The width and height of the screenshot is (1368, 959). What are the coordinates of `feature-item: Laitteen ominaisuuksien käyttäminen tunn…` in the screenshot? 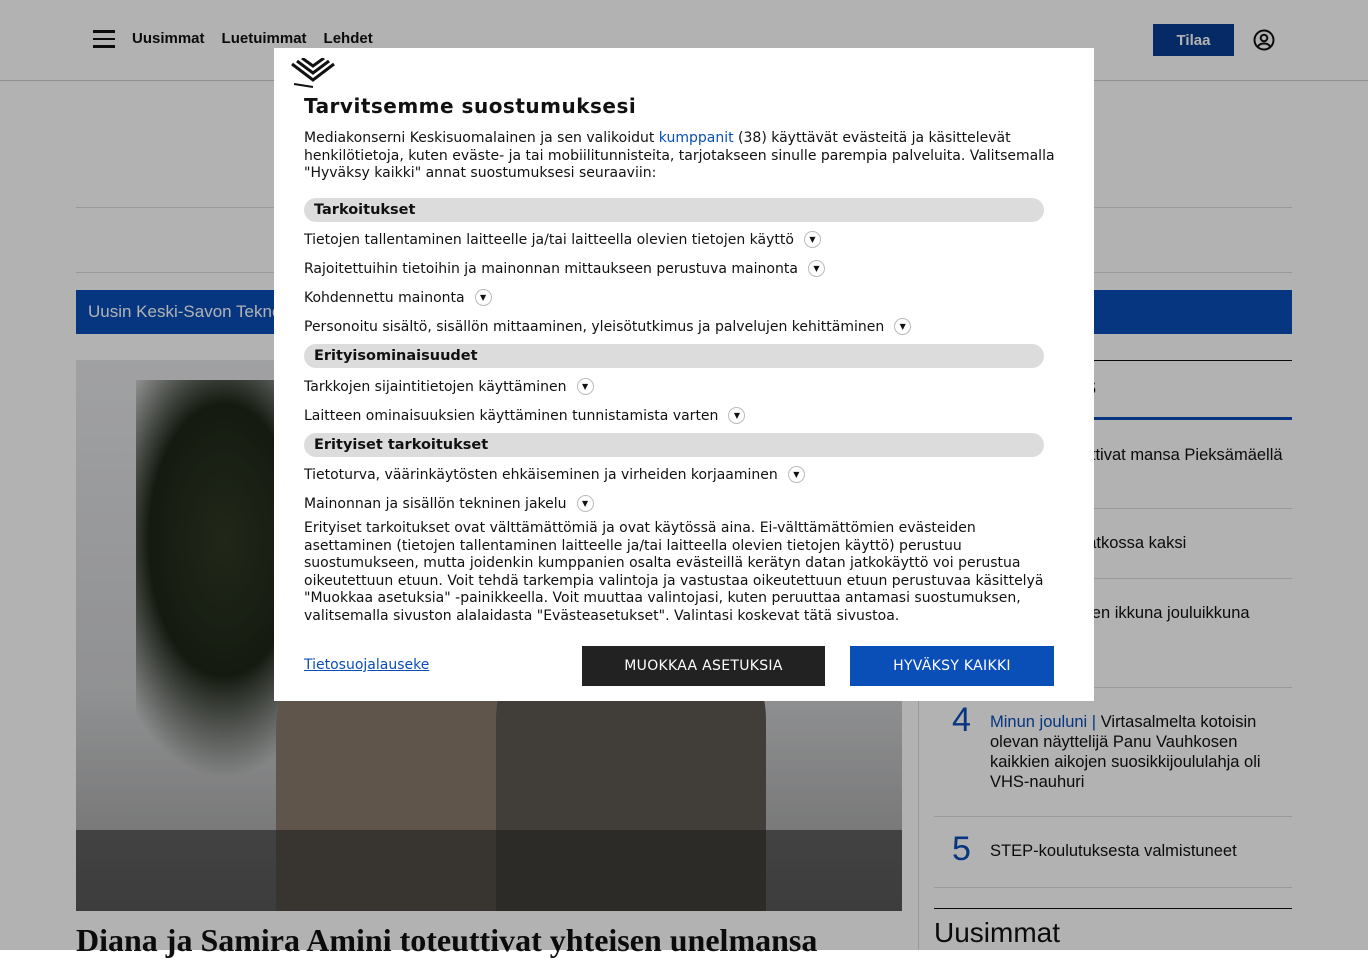 It's located at (525, 415).